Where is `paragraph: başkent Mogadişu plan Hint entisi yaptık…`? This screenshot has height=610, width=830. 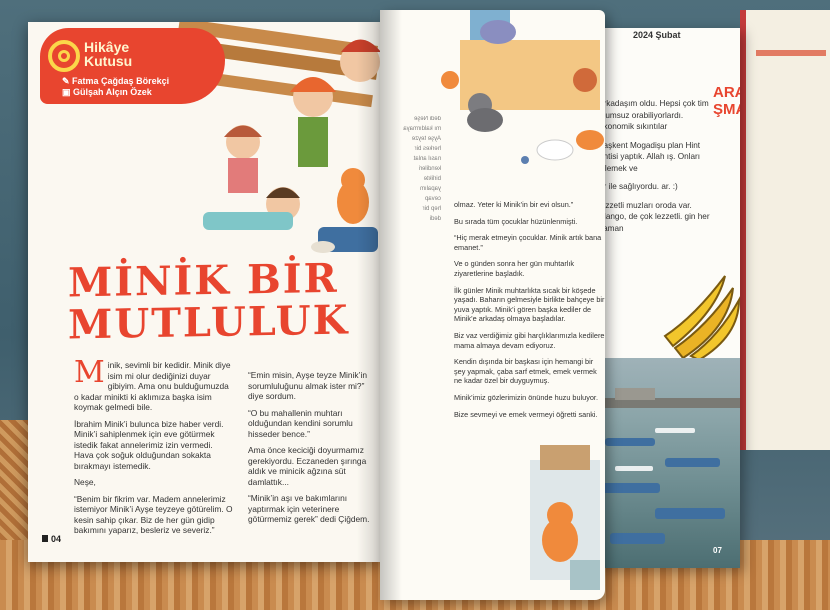
paragraph: başkent Mogadişu plan Hint entisi yaptık… is located at coordinates (650, 156).